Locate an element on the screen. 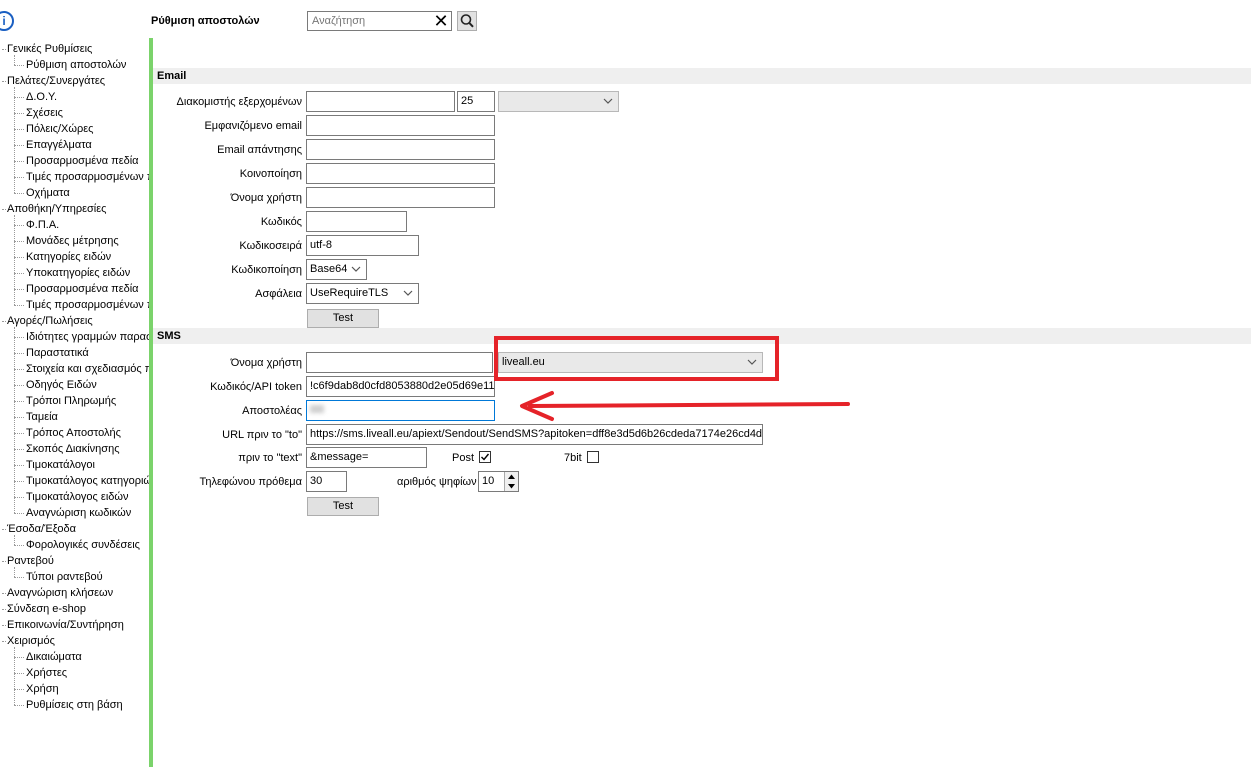  search-button is located at coordinates (467, 21).